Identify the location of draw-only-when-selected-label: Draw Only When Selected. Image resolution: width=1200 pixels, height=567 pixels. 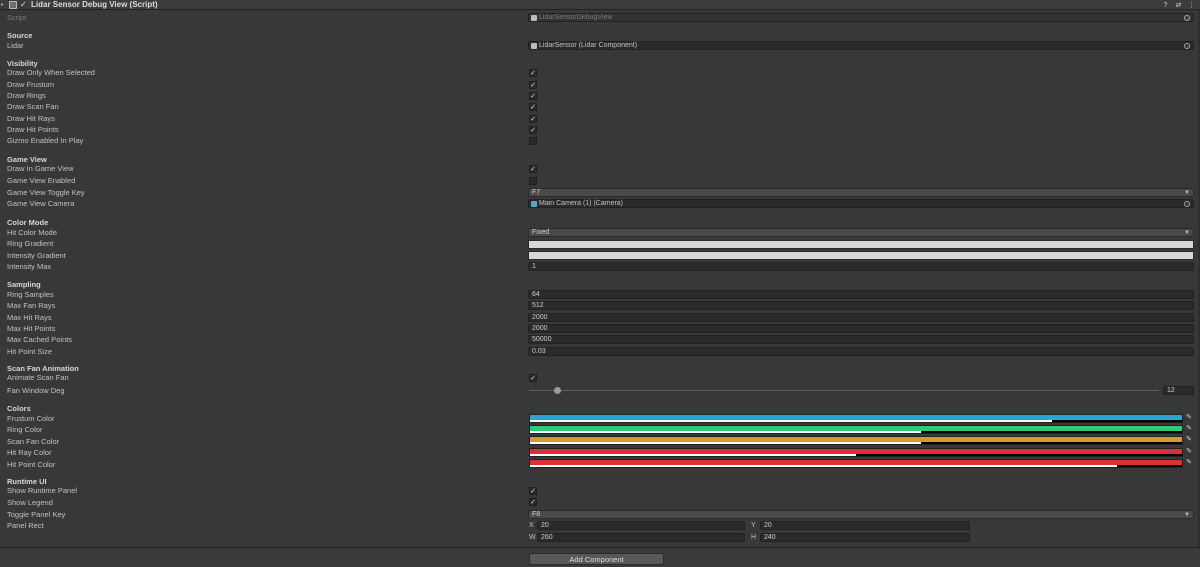
(51, 72).